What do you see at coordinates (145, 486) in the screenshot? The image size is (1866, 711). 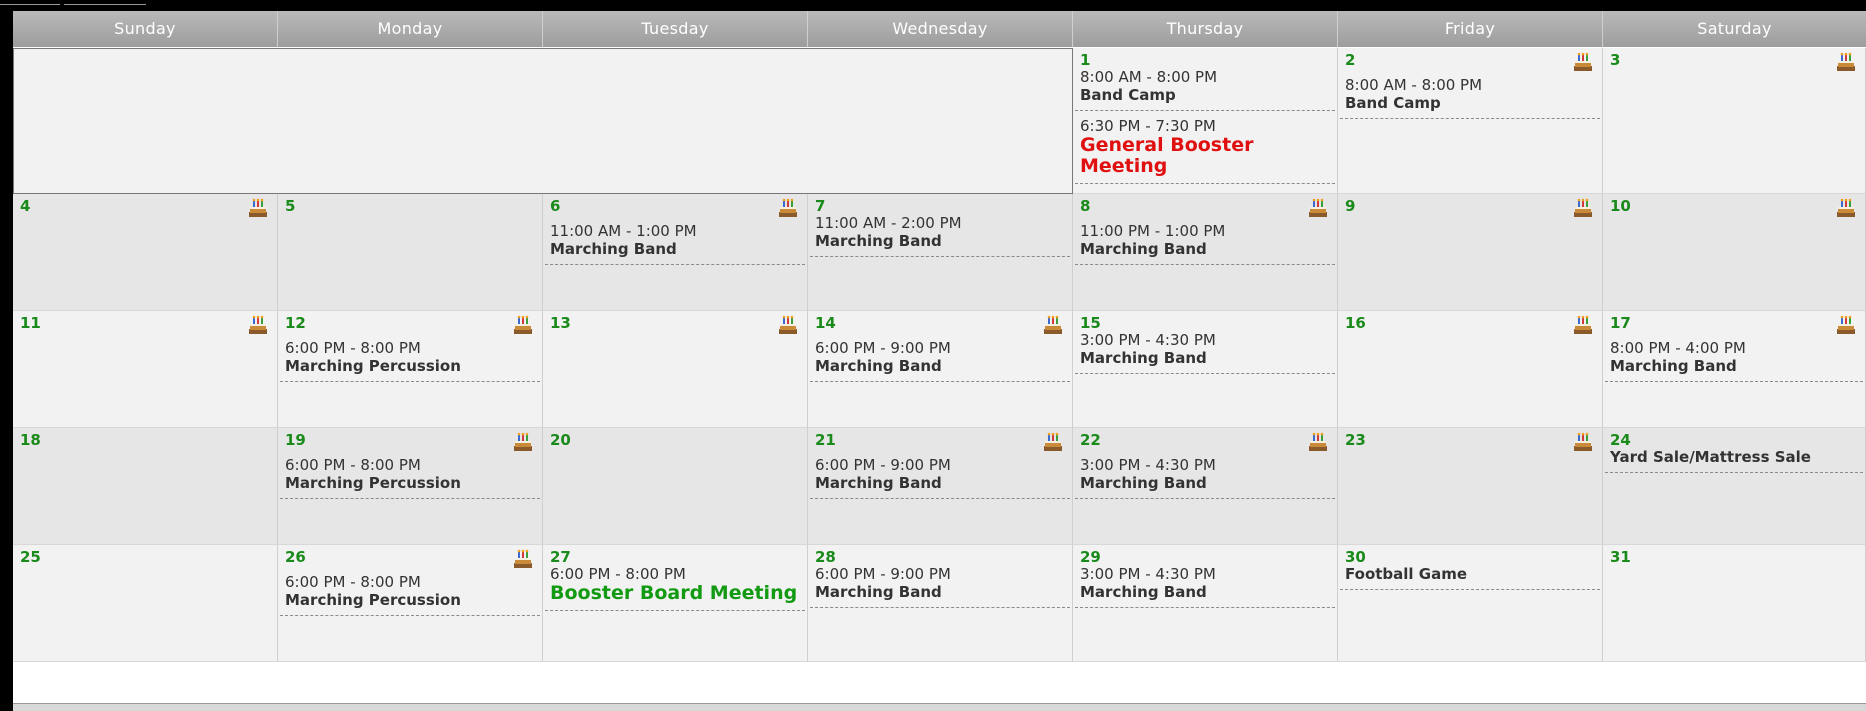 I see `day-cell: 18` at bounding box center [145, 486].